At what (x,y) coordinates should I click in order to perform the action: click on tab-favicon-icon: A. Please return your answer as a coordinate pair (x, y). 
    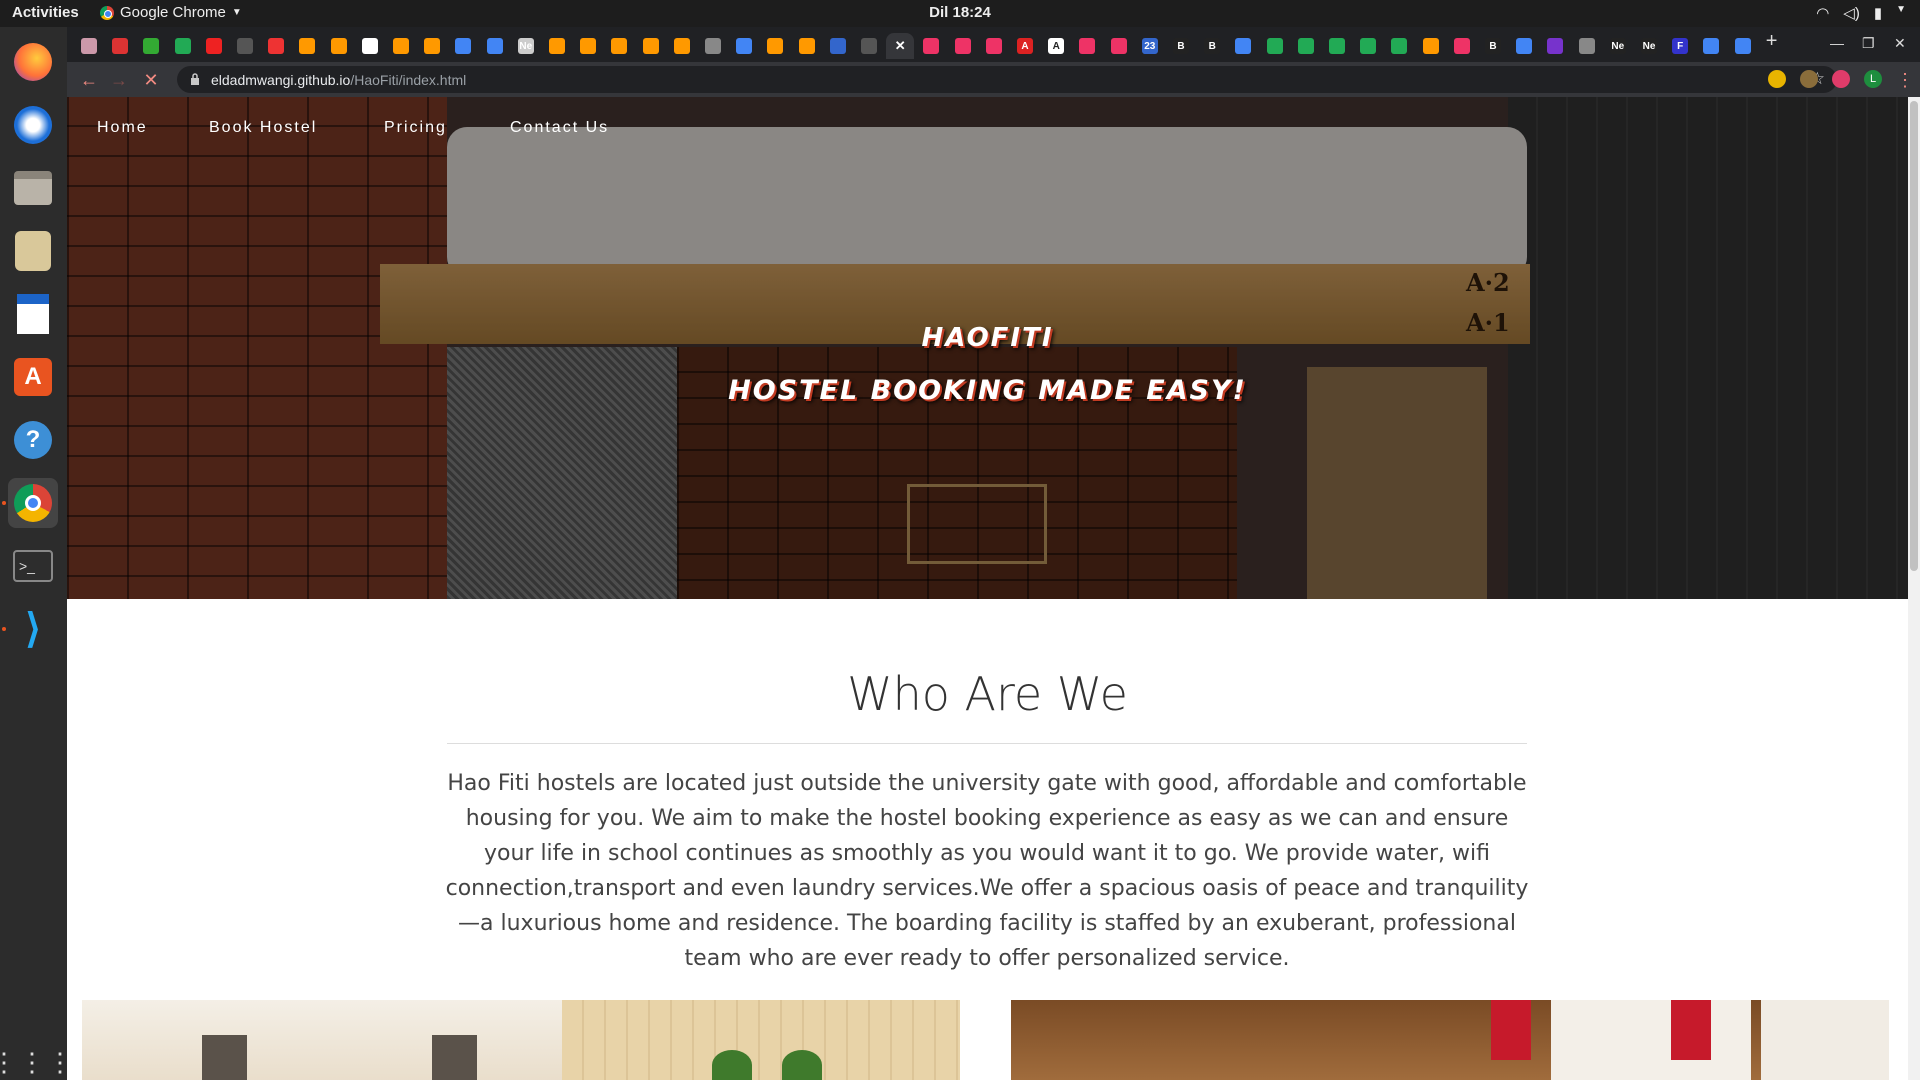
    Looking at the image, I should click on (1025, 46).